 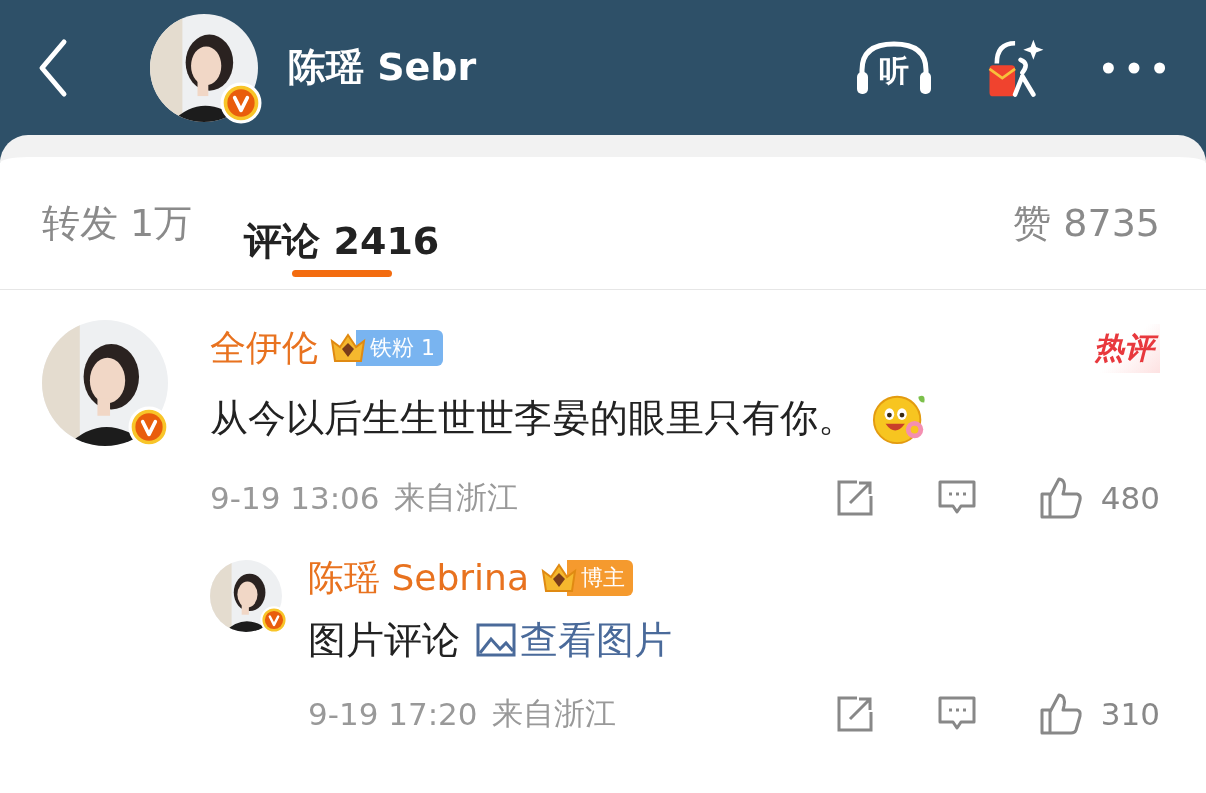 What do you see at coordinates (533, 418) in the screenshot?
I see `comment-text: 从今以后生生世世李晏的眼里只有你。` at bounding box center [533, 418].